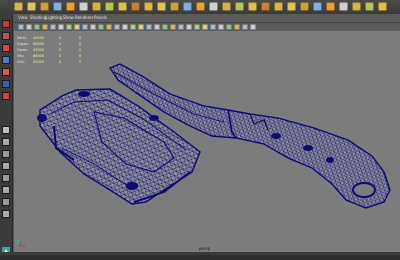  I want to click on snap-curve-icon, so click(252, 6).